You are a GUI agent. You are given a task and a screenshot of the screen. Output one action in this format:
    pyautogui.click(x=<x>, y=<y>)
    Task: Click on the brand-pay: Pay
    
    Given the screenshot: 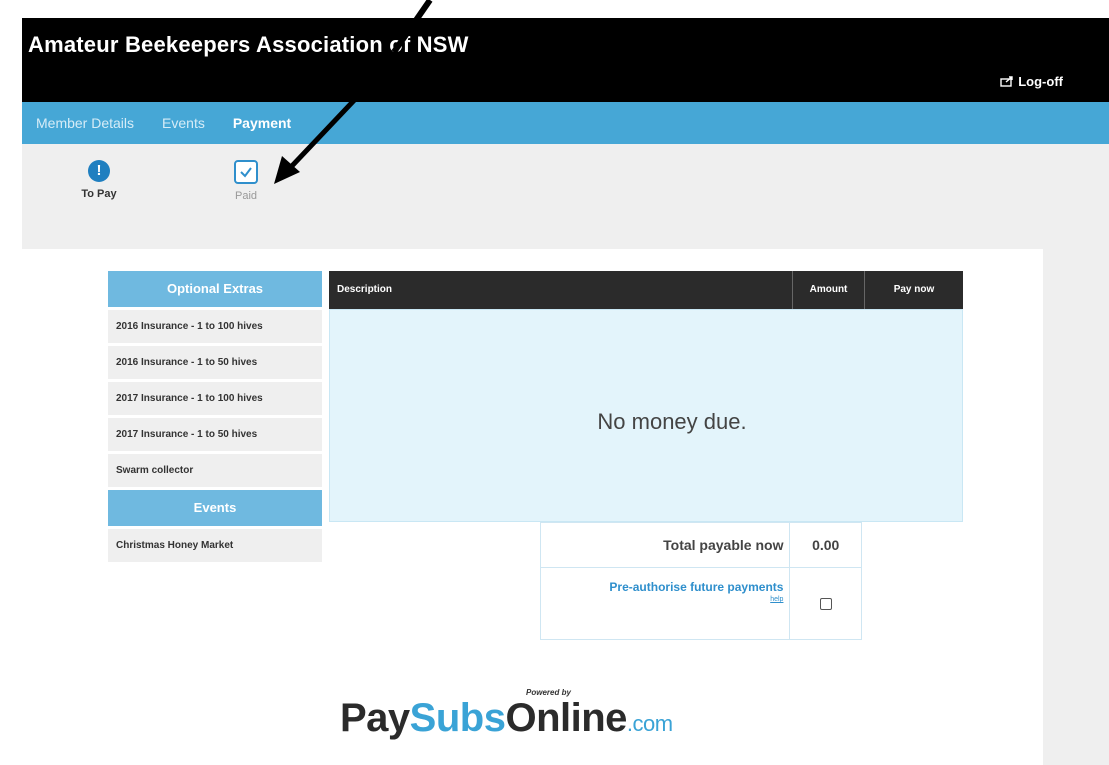 What is the action you would take?
    pyautogui.click(x=375, y=718)
    